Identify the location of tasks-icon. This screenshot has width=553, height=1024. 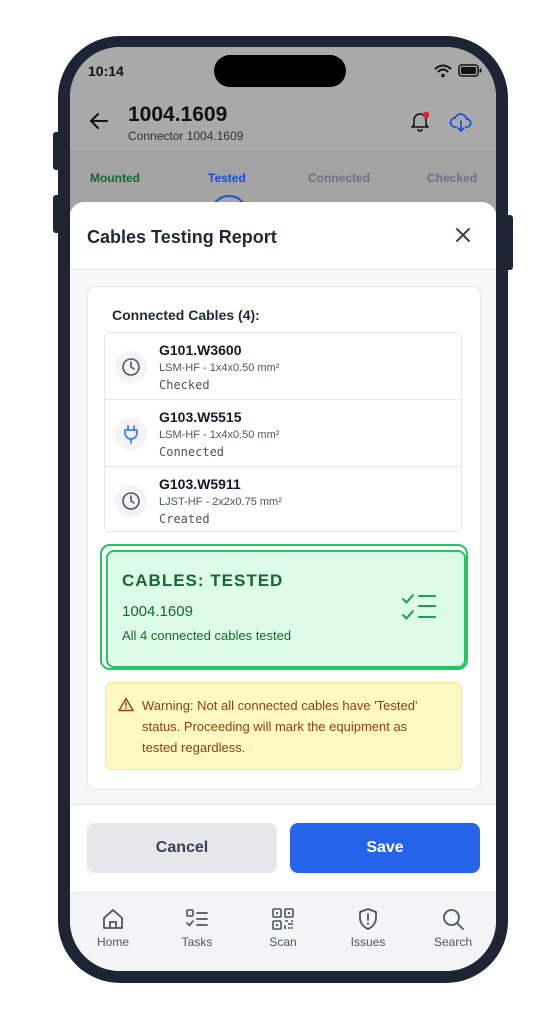
(197, 918).